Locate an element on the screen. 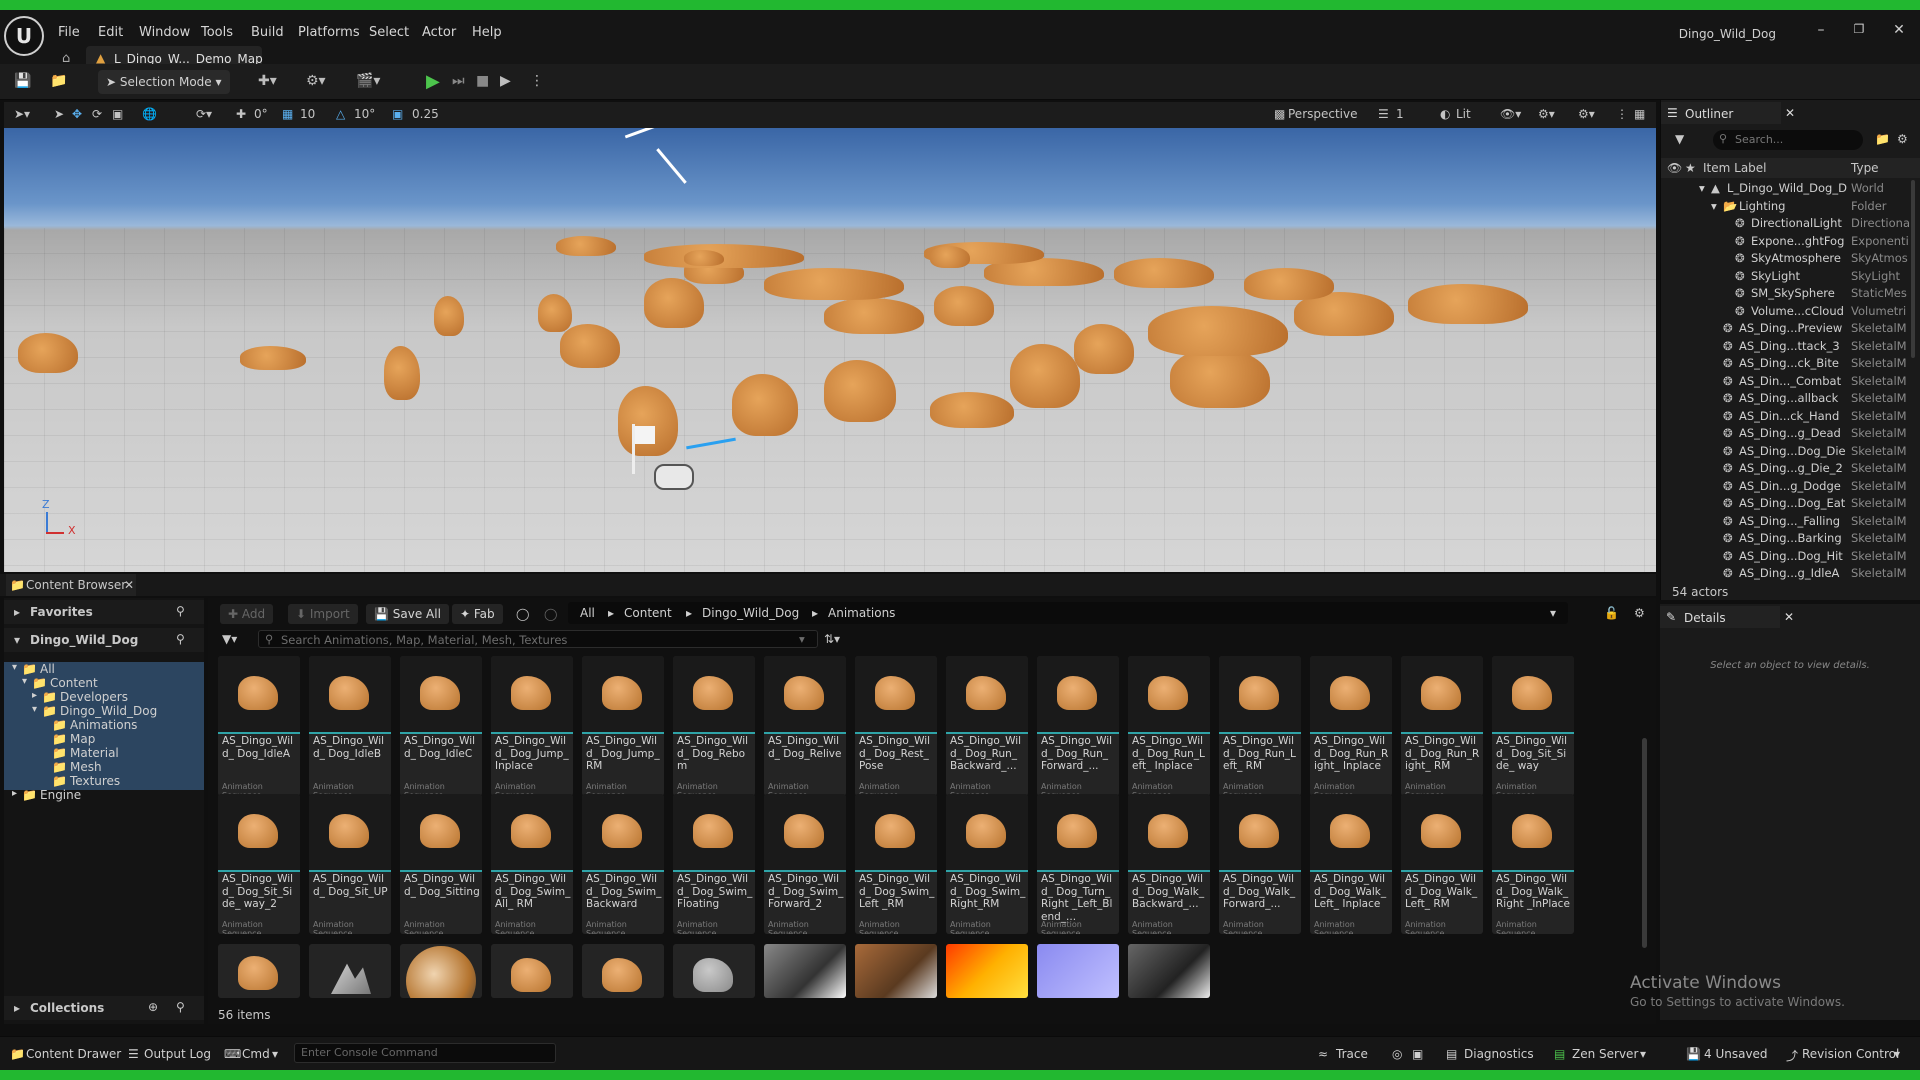  outliner-row: ❂ AS_Ding...Dog_Die SkeletalM is located at coordinates (1790, 452).